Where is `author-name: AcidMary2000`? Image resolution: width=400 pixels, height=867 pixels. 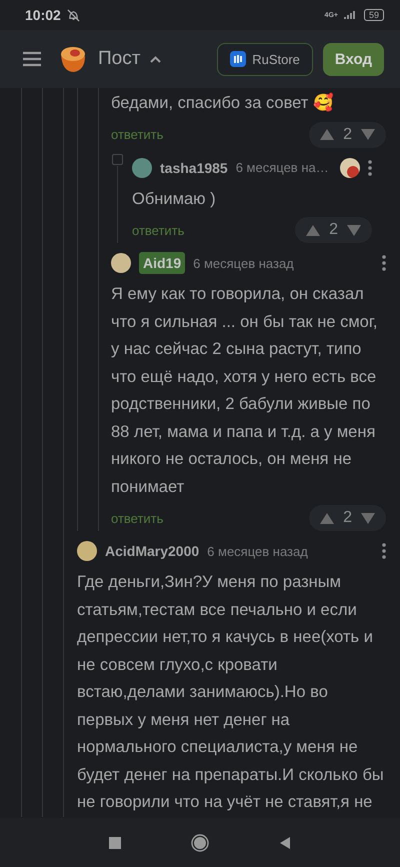
author-name: AcidMary2000 is located at coordinates (152, 551).